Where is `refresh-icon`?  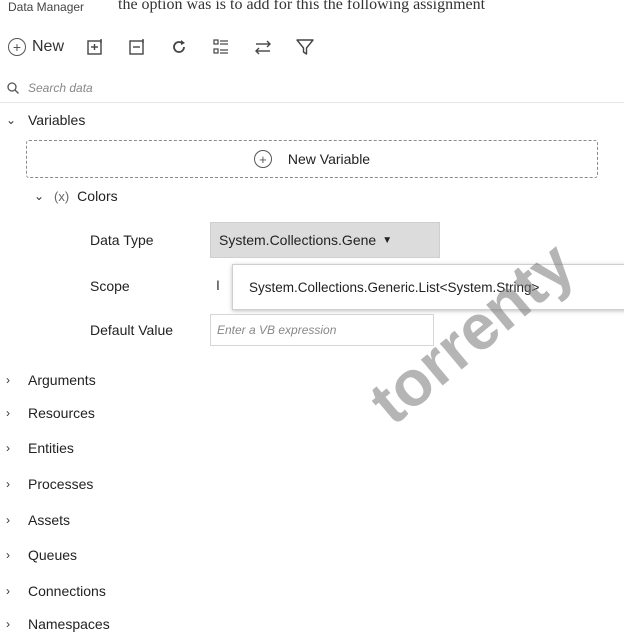
refresh-icon is located at coordinates (179, 47).